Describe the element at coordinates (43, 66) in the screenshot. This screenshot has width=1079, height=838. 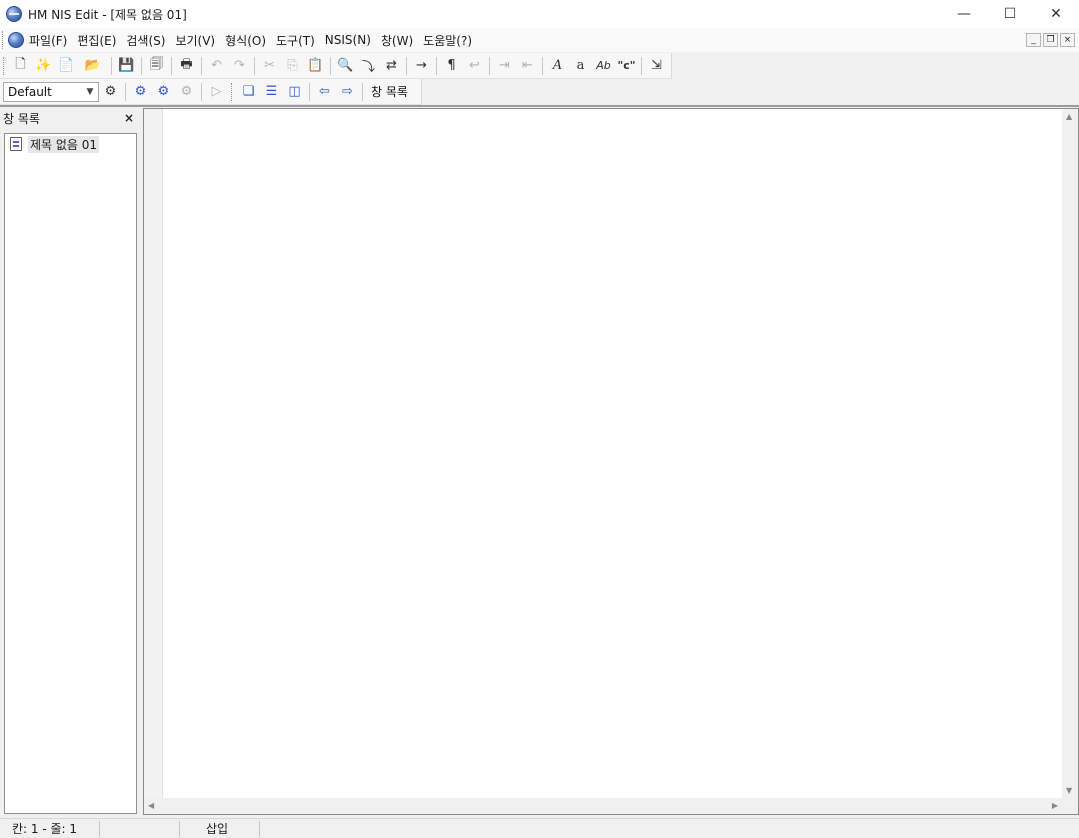
I see `wizard-icon: ✨` at that location.